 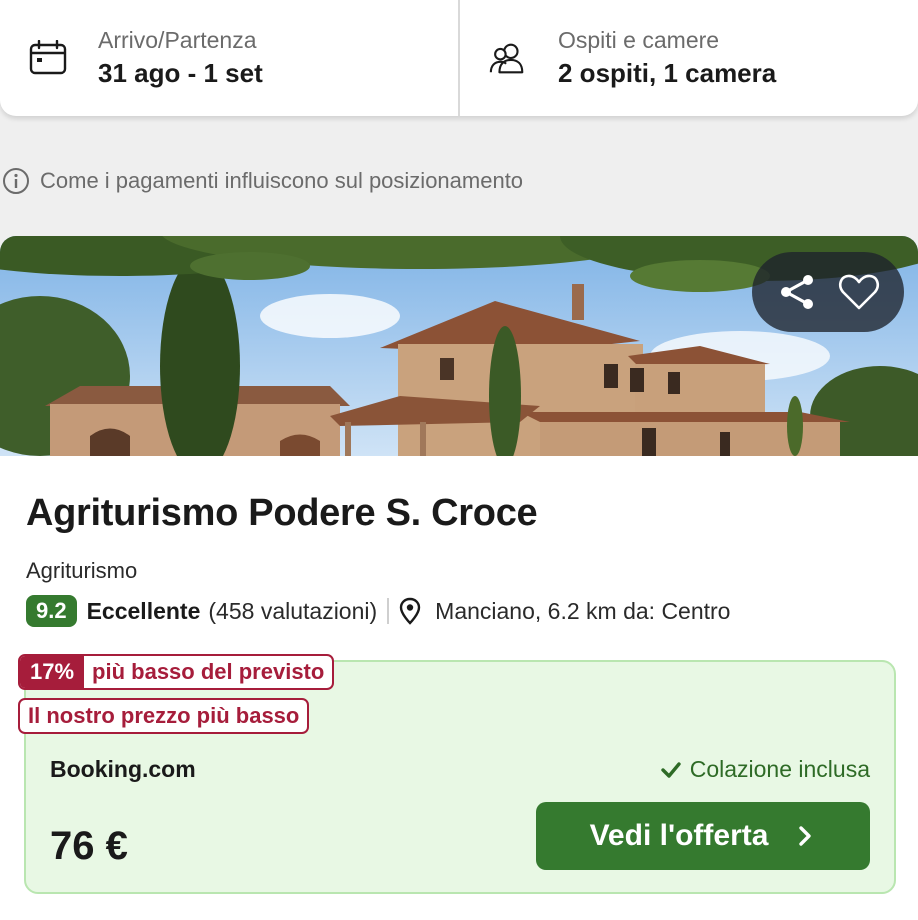 What do you see at coordinates (667, 73) in the screenshot?
I see `guests-value: 2 ospiti, 1 camera` at bounding box center [667, 73].